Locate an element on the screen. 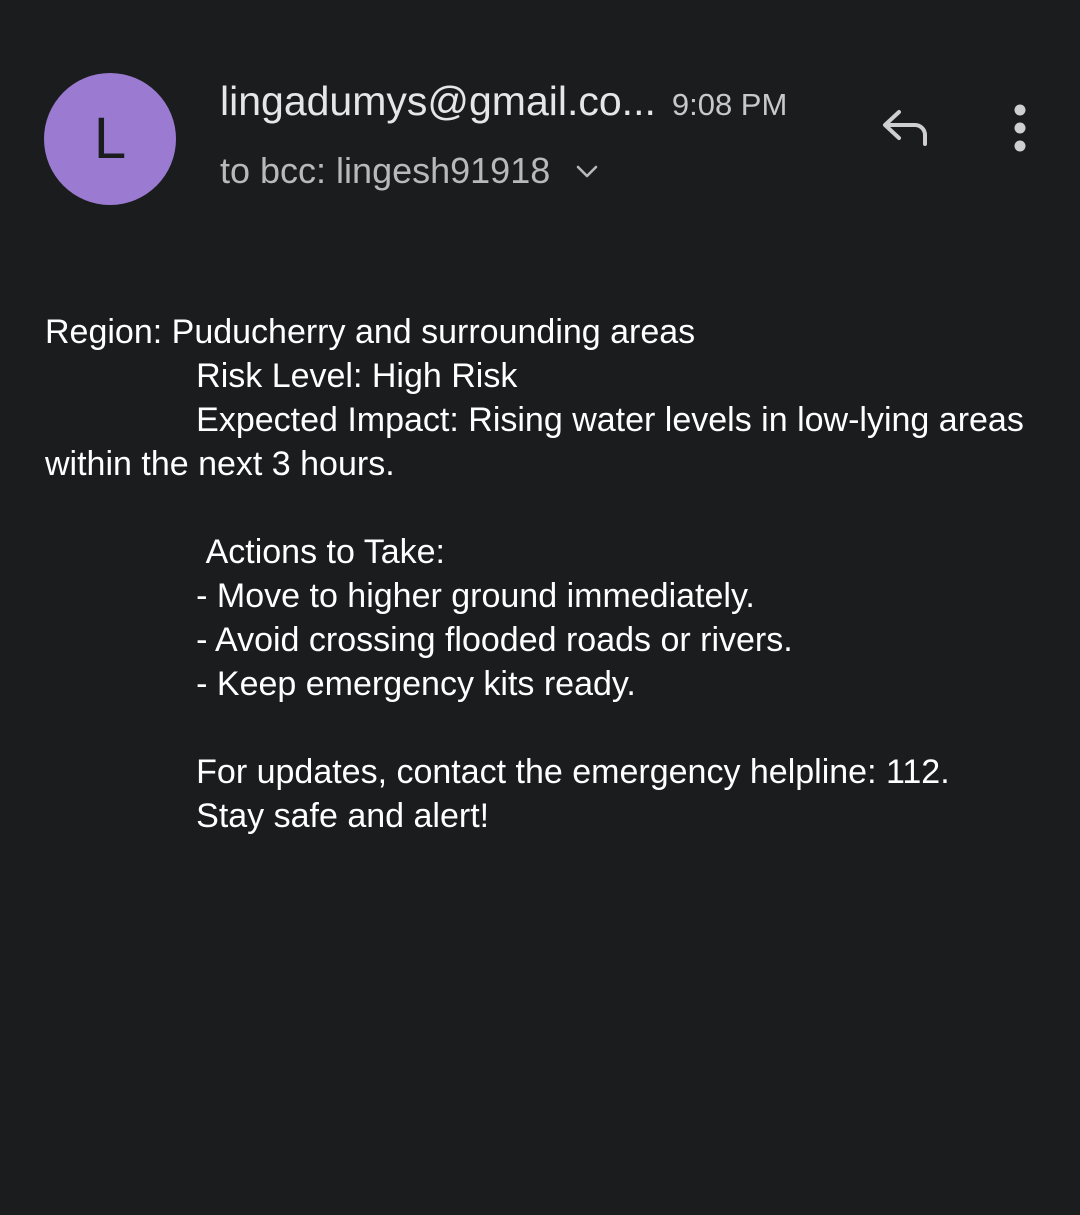 This screenshot has height=1215, width=1080. chevron-down-icon is located at coordinates (587, 171).